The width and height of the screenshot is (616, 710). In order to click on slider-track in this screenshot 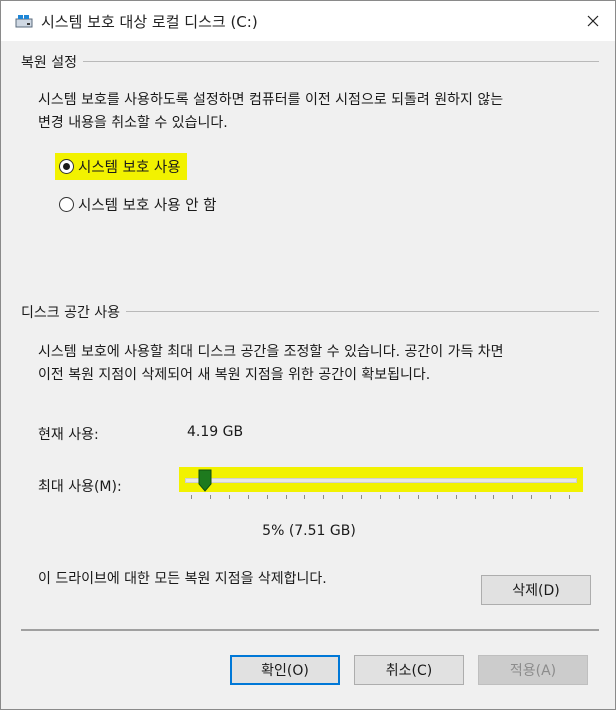, I will do `click(381, 480)`.